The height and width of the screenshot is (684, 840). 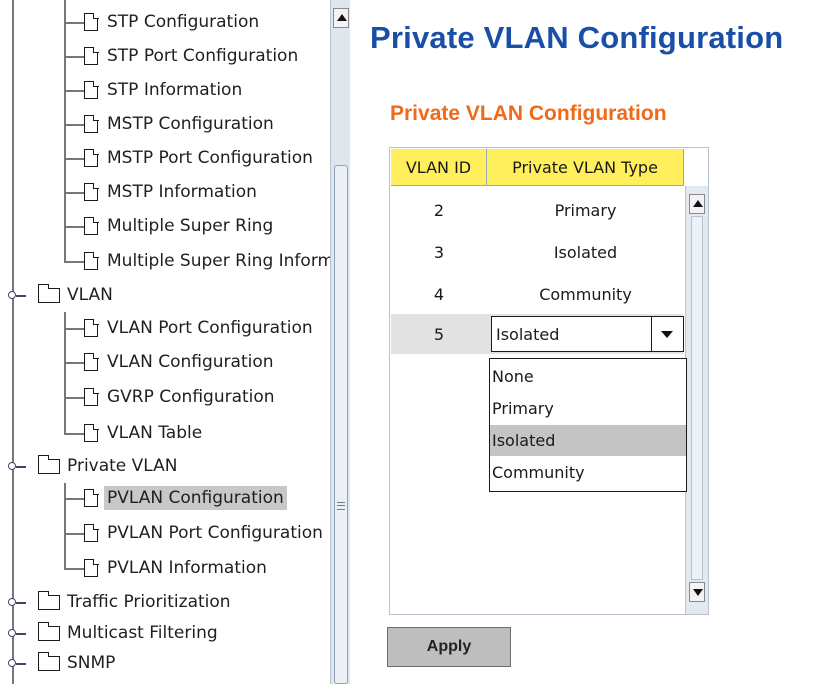 I want to click on tree-item-label: PVLAN Information, so click(x=187, y=568).